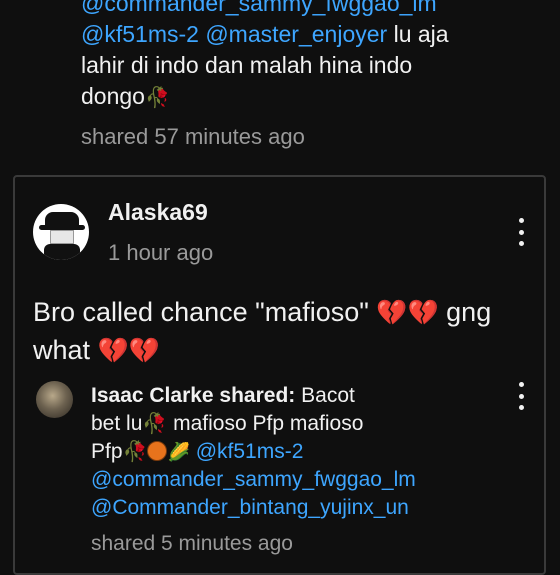  I want to click on face-shape, so click(62, 237).